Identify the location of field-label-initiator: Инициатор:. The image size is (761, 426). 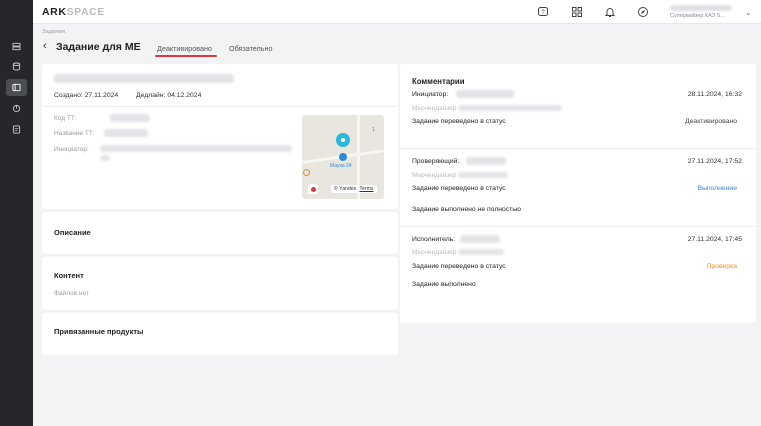
(71, 149).